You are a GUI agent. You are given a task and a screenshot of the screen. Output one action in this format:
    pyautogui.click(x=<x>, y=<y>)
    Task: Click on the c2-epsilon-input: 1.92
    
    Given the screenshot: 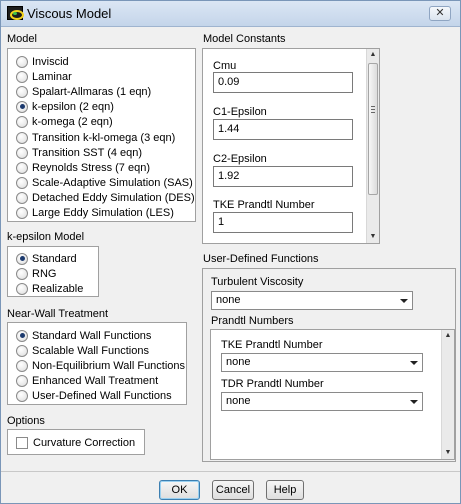 What is the action you would take?
    pyautogui.click(x=283, y=176)
    